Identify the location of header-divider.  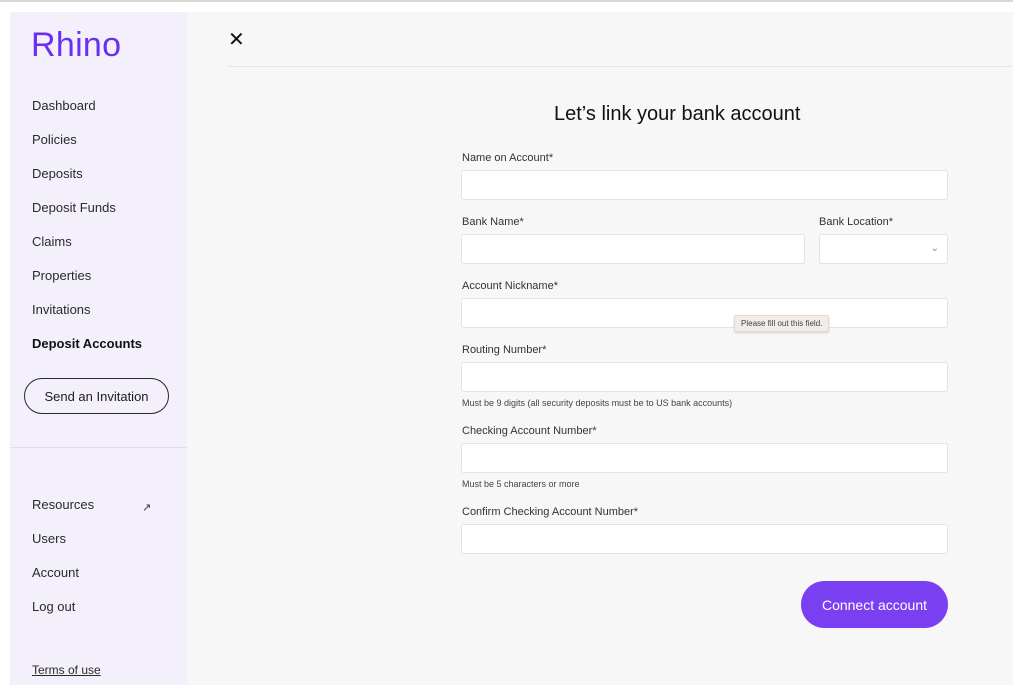
(620, 66).